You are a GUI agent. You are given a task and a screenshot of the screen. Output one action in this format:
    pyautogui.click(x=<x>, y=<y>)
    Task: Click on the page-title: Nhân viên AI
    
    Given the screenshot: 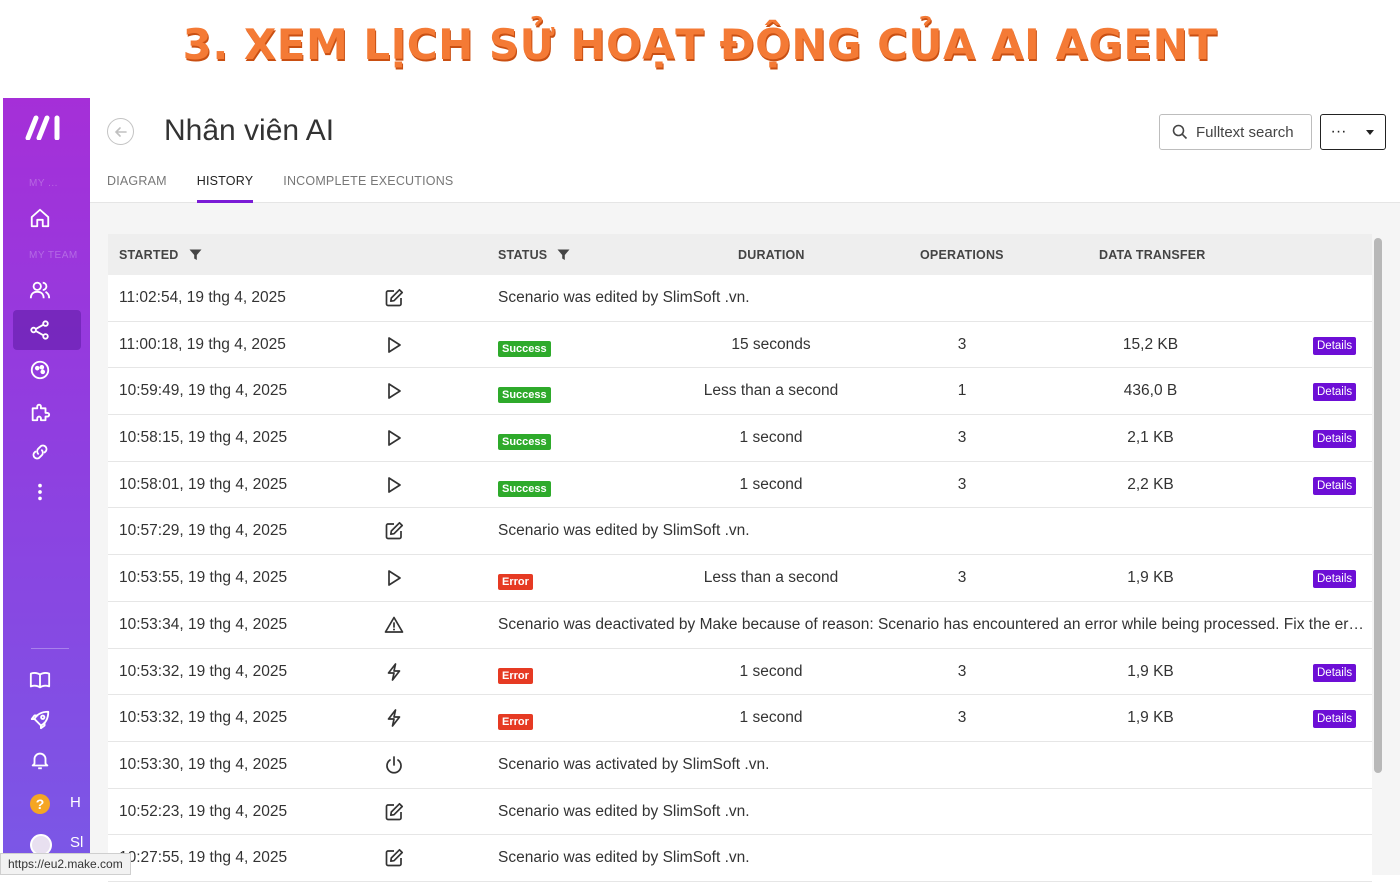 What is the action you would take?
    pyautogui.click(x=249, y=130)
    